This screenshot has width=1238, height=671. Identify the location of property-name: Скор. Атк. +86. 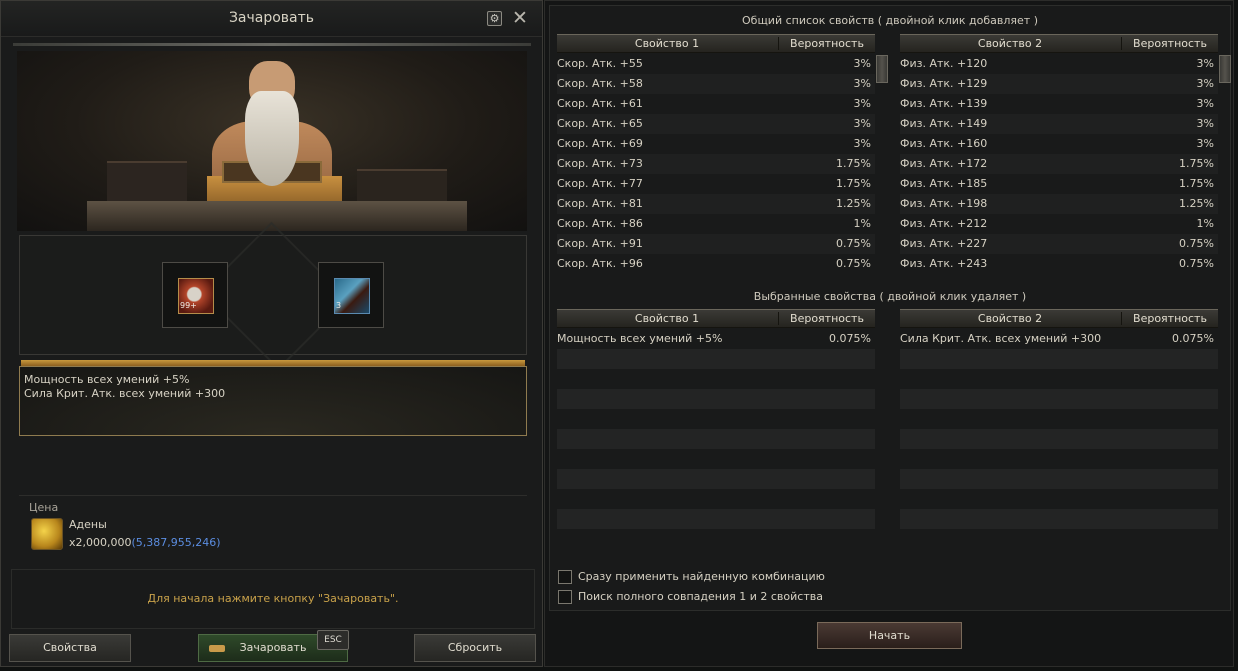
(600, 223).